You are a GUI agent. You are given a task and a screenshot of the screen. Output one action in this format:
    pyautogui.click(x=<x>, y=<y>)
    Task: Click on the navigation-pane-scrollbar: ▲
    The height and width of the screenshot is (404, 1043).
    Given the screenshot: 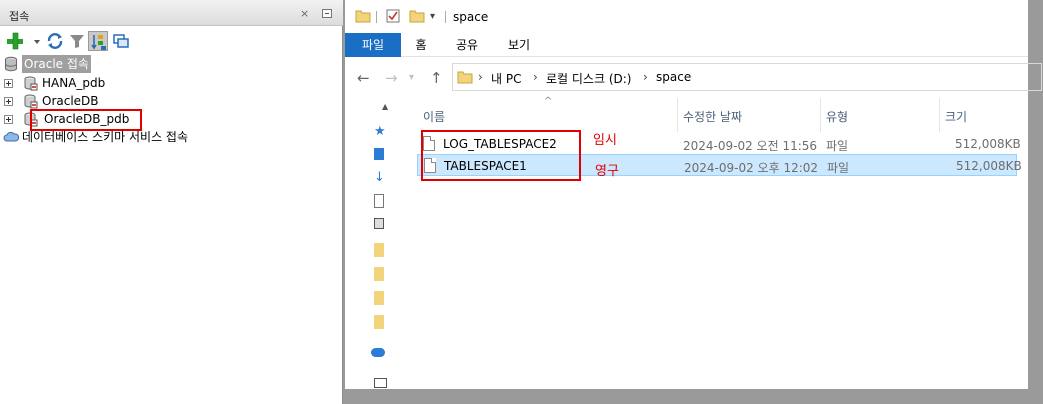 What is the action you would take?
    pyautogui.click(x=386, y=244)
    